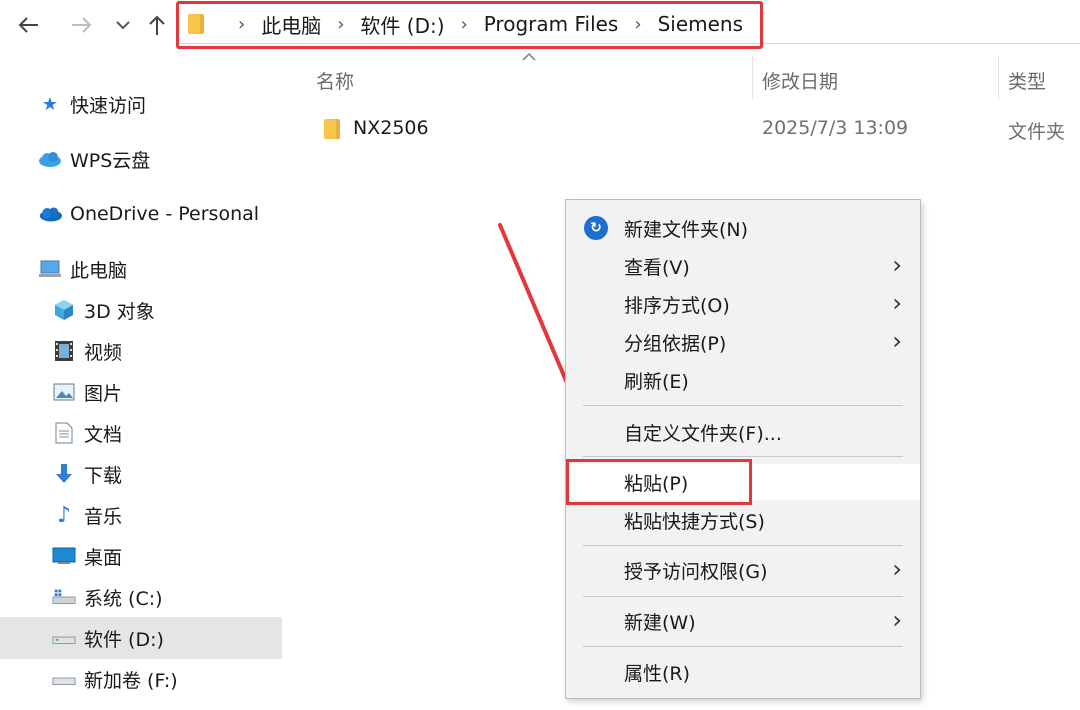 This screenshot has height=710, width=1080. Describe the element at coordinates (677, 305) in the screenshot. I see `menu-item-label: 排序方式(O)` at that location.